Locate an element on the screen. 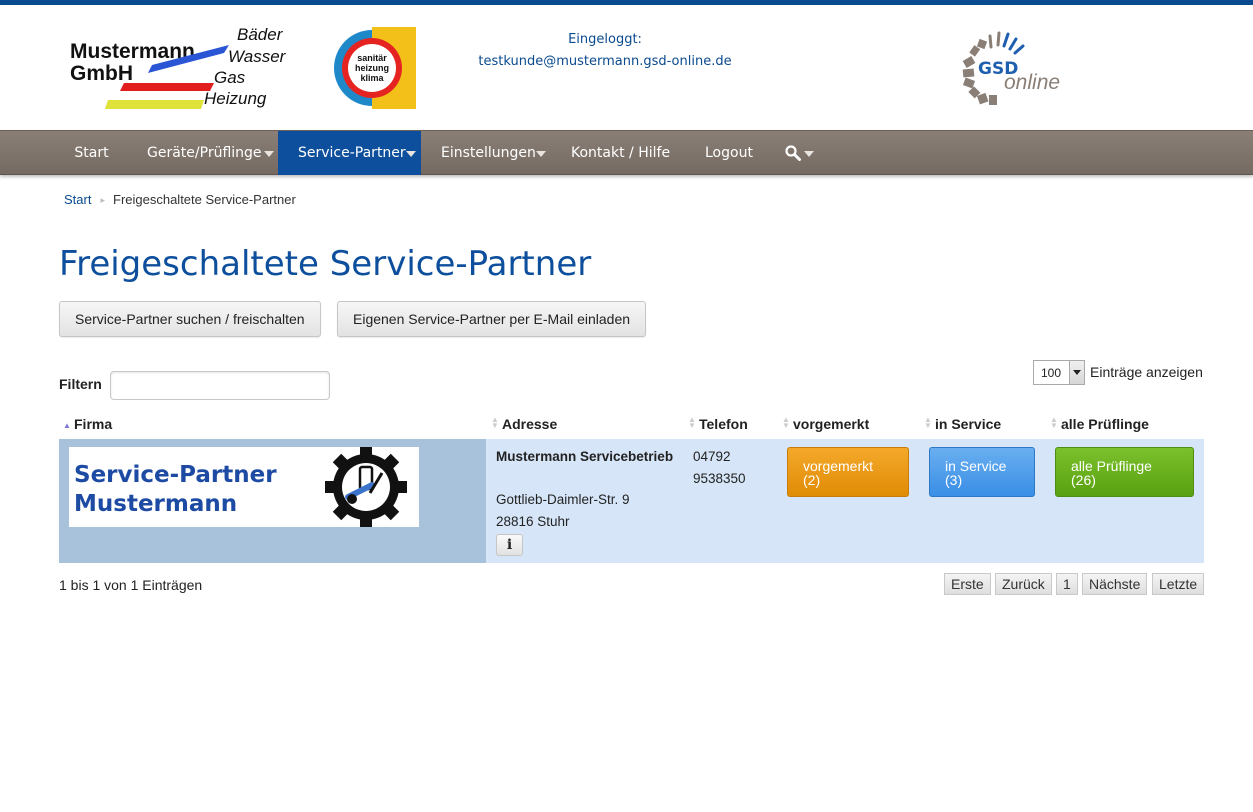  svg-text: Wasser is located at coordinates (257, 56).